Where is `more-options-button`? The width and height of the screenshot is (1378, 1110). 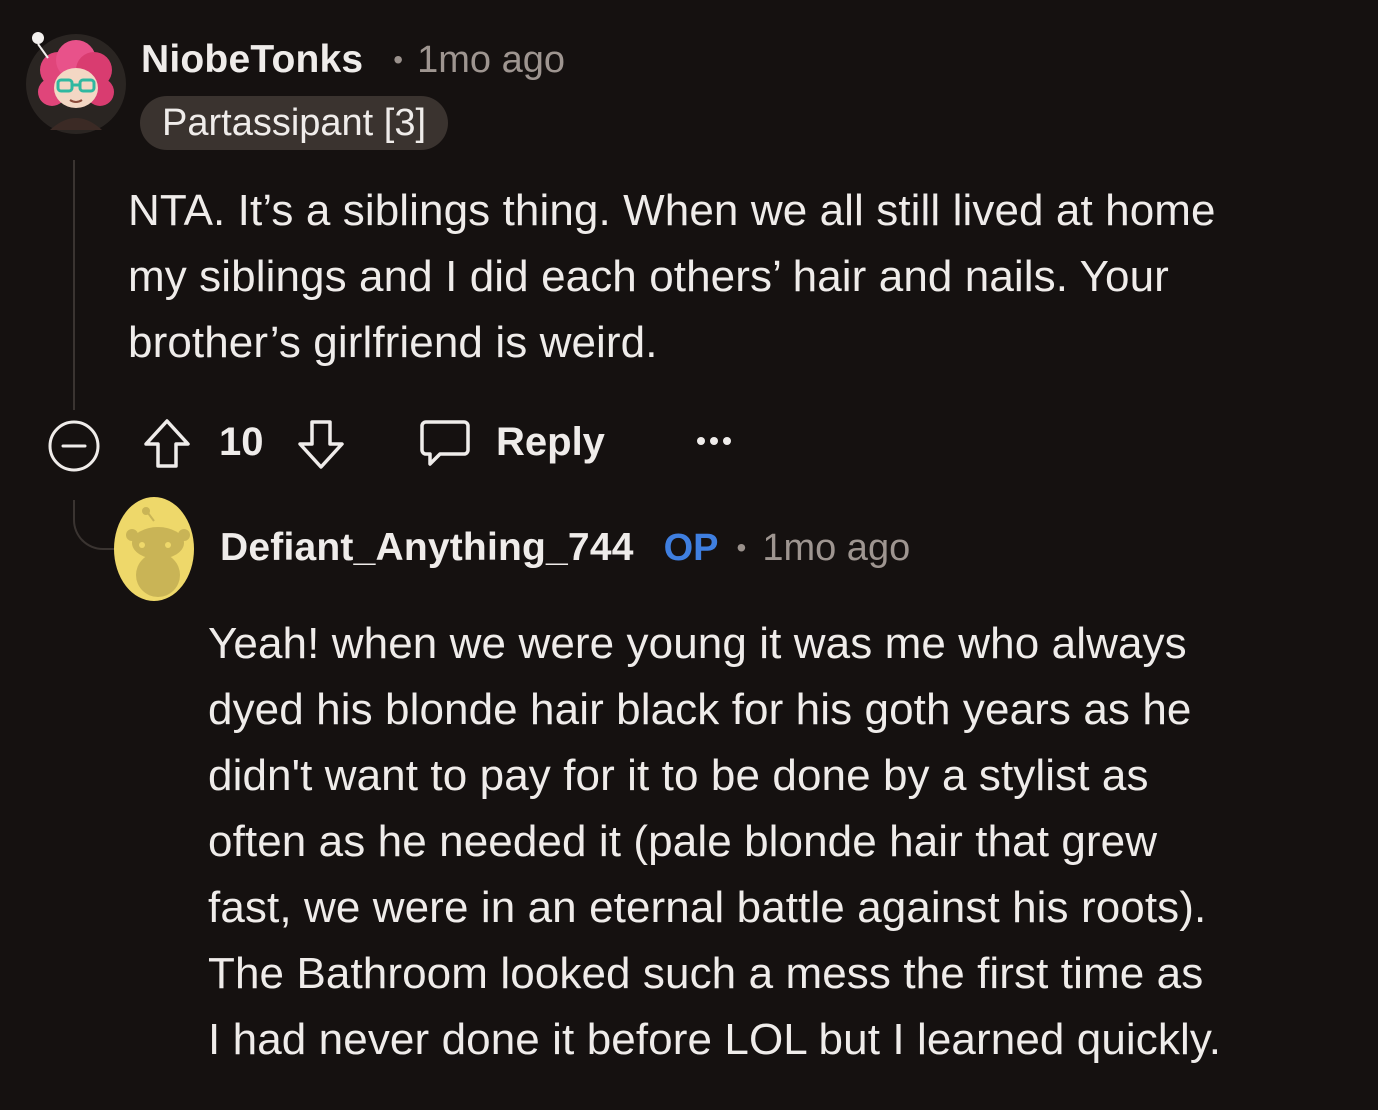 more-options-button is located at coordinates (714, 441).